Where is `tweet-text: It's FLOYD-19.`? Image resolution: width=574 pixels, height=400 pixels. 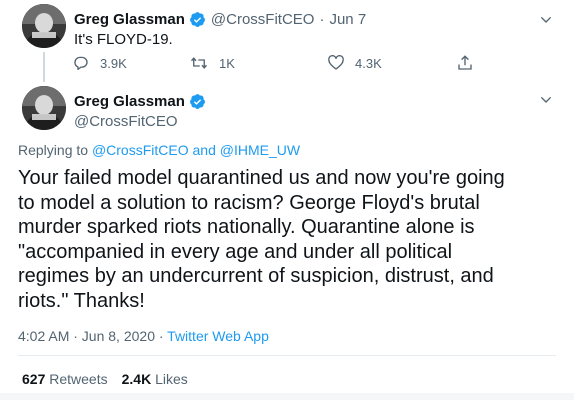
tweet-text: It's FLOYD-19. is located at coordinates (123, 39).